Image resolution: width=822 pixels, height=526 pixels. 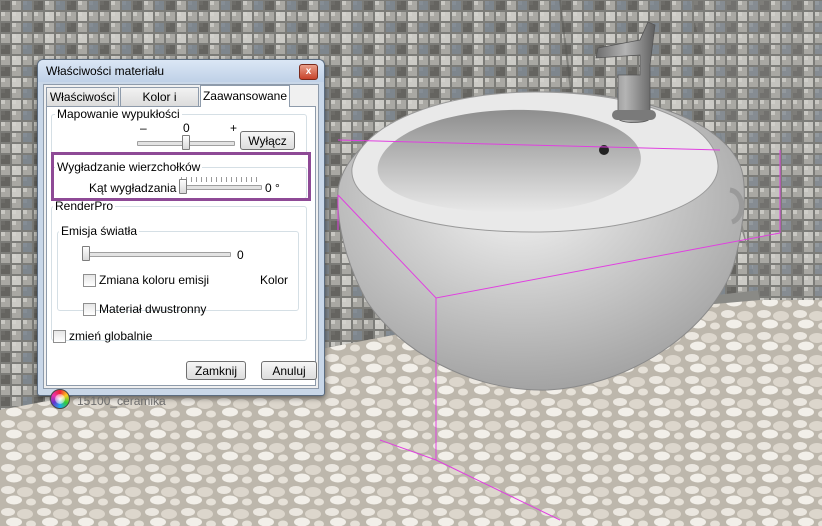 I want to click on tab-zaawansowane: Zaawansowane, so click(x=245, y=96).